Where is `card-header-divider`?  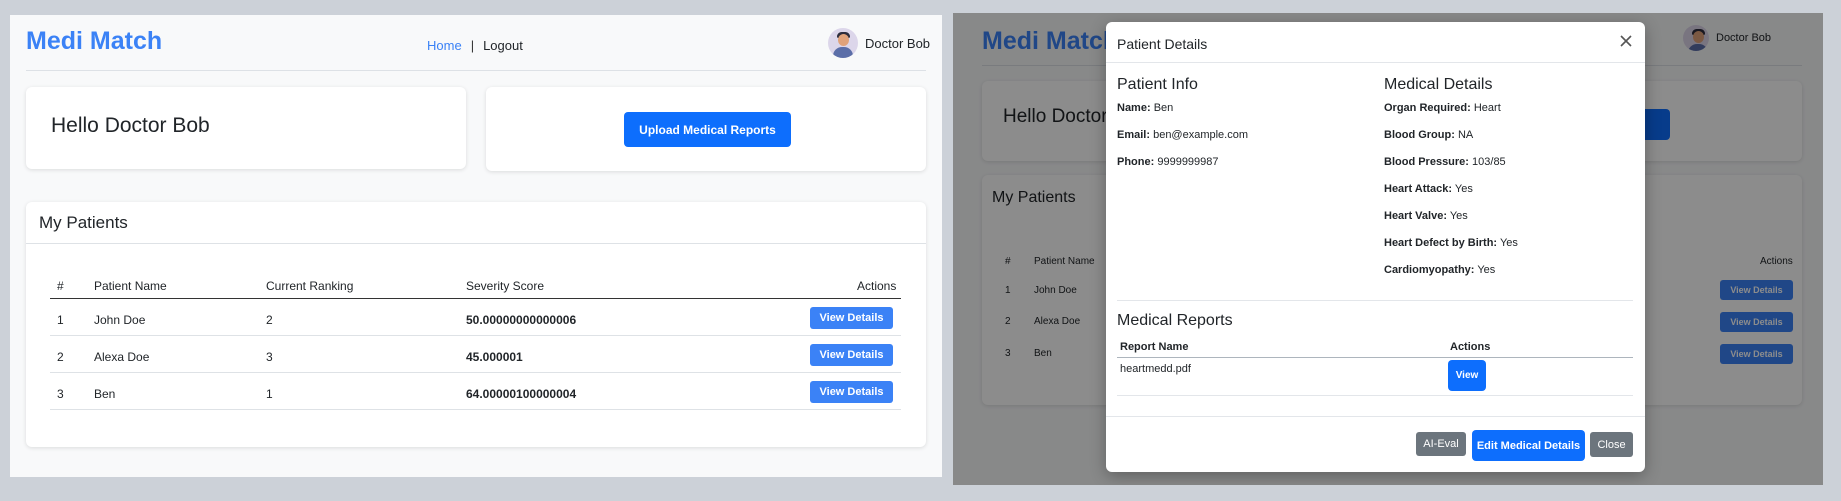 card-header-divider is located at coordinates (476, 243).